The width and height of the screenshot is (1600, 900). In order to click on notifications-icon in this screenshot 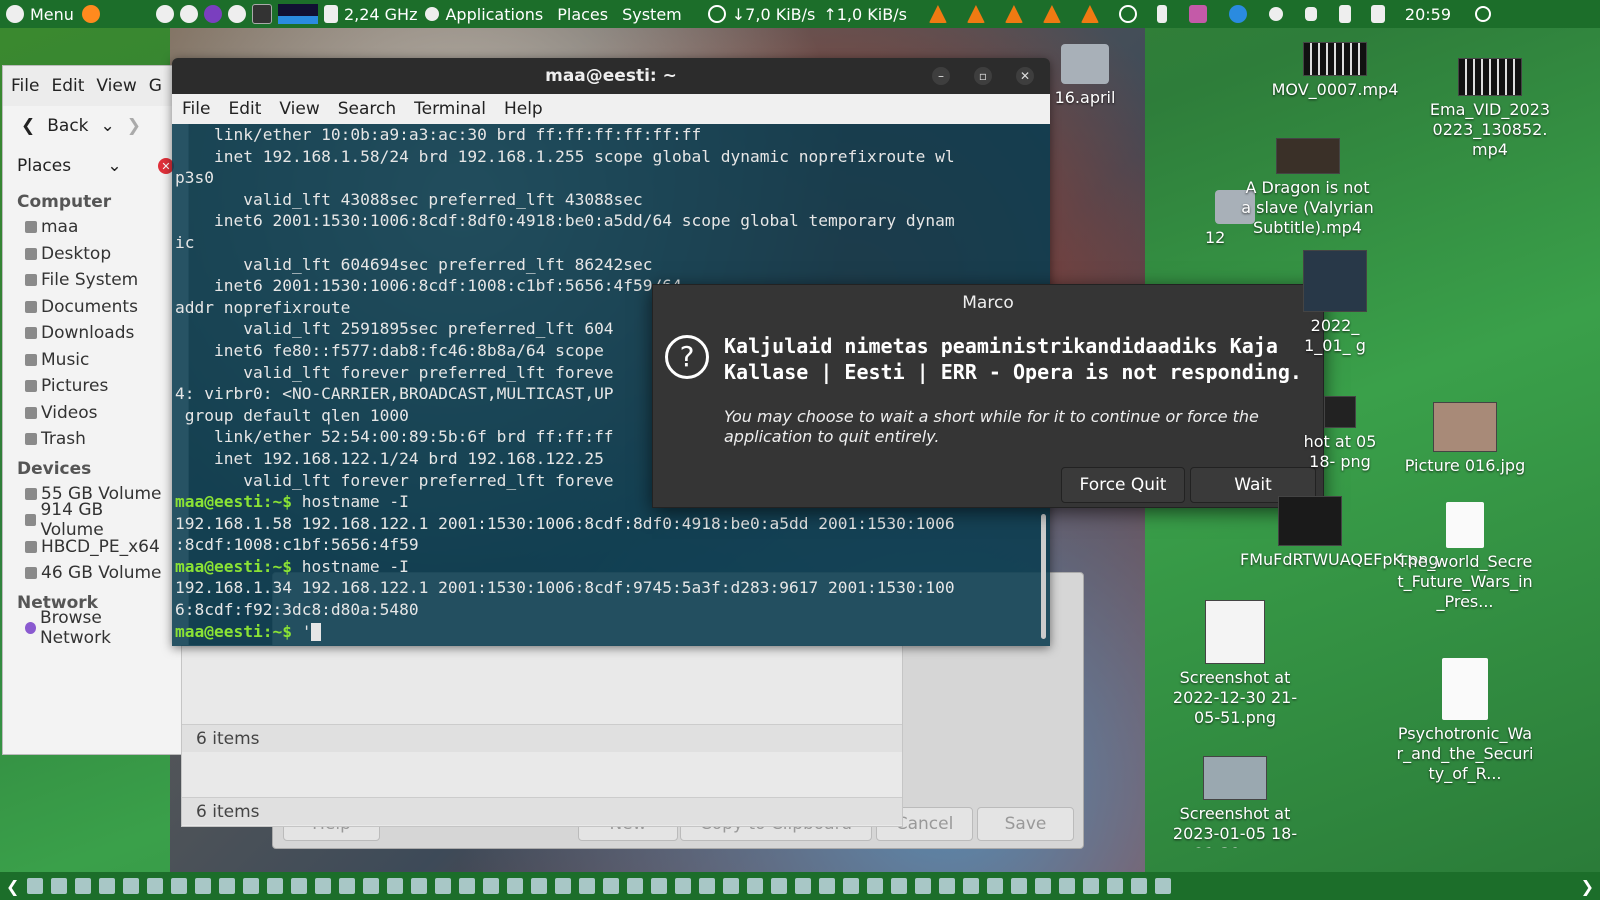, I will do `click(1310, 14)`.